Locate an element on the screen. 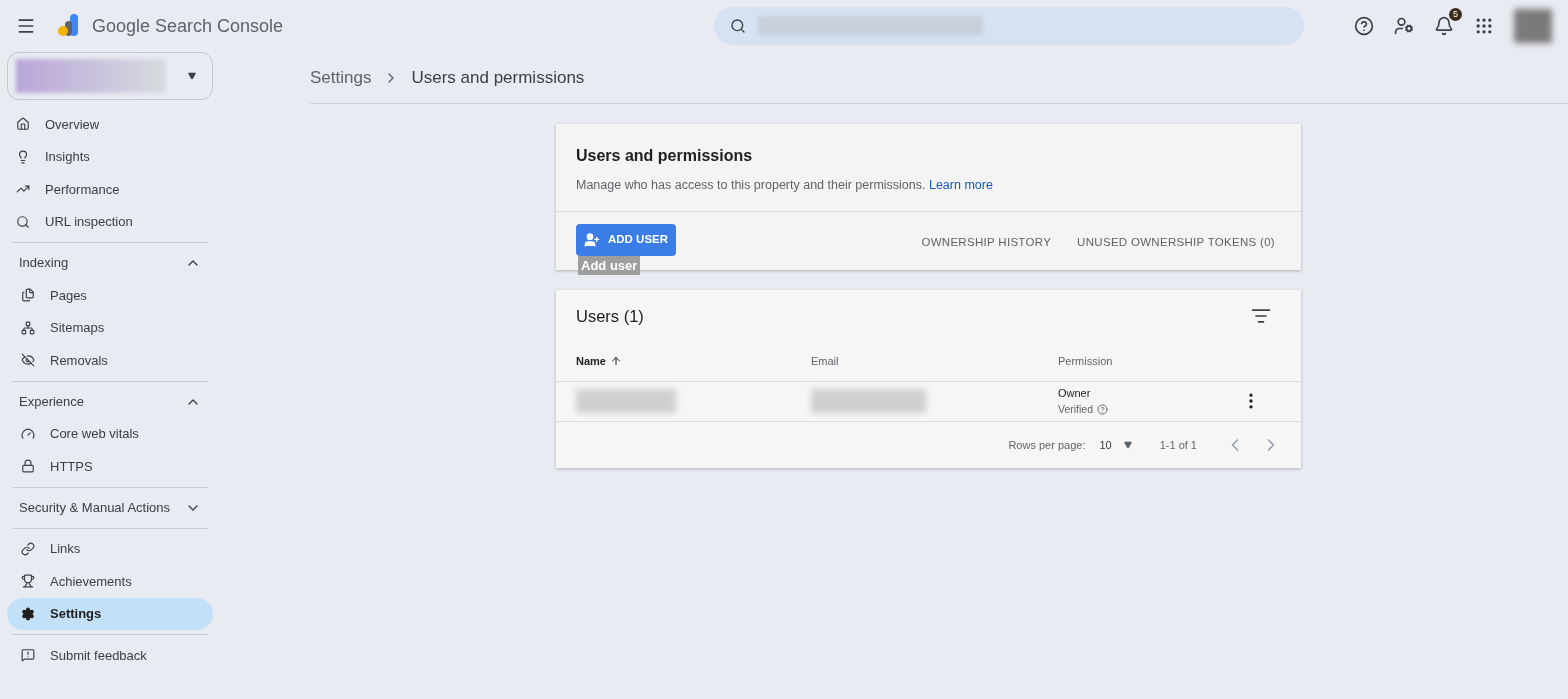 This screenshot has width=1568, height=699. lightbulb-icon is located at coordinates (23, 156).